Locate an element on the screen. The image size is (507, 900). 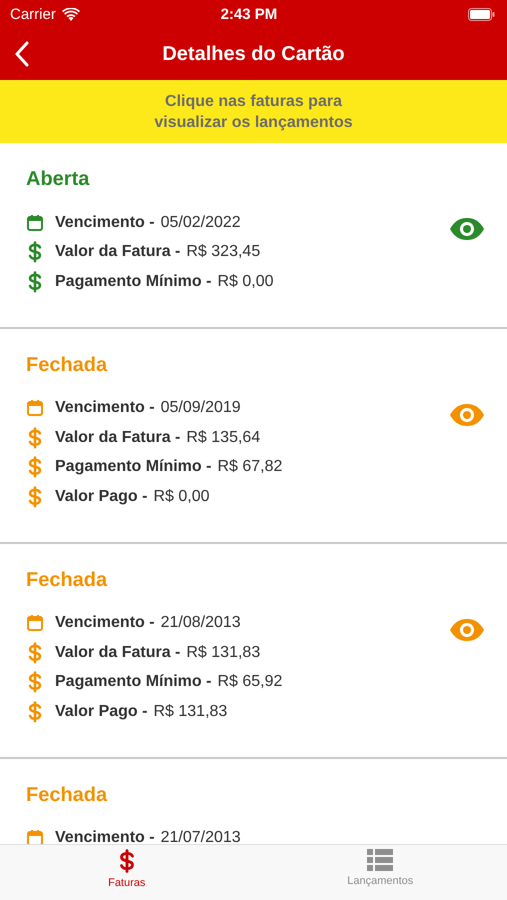
screen-title: Detalhes do Cartão is located at coordinates (253, 54).